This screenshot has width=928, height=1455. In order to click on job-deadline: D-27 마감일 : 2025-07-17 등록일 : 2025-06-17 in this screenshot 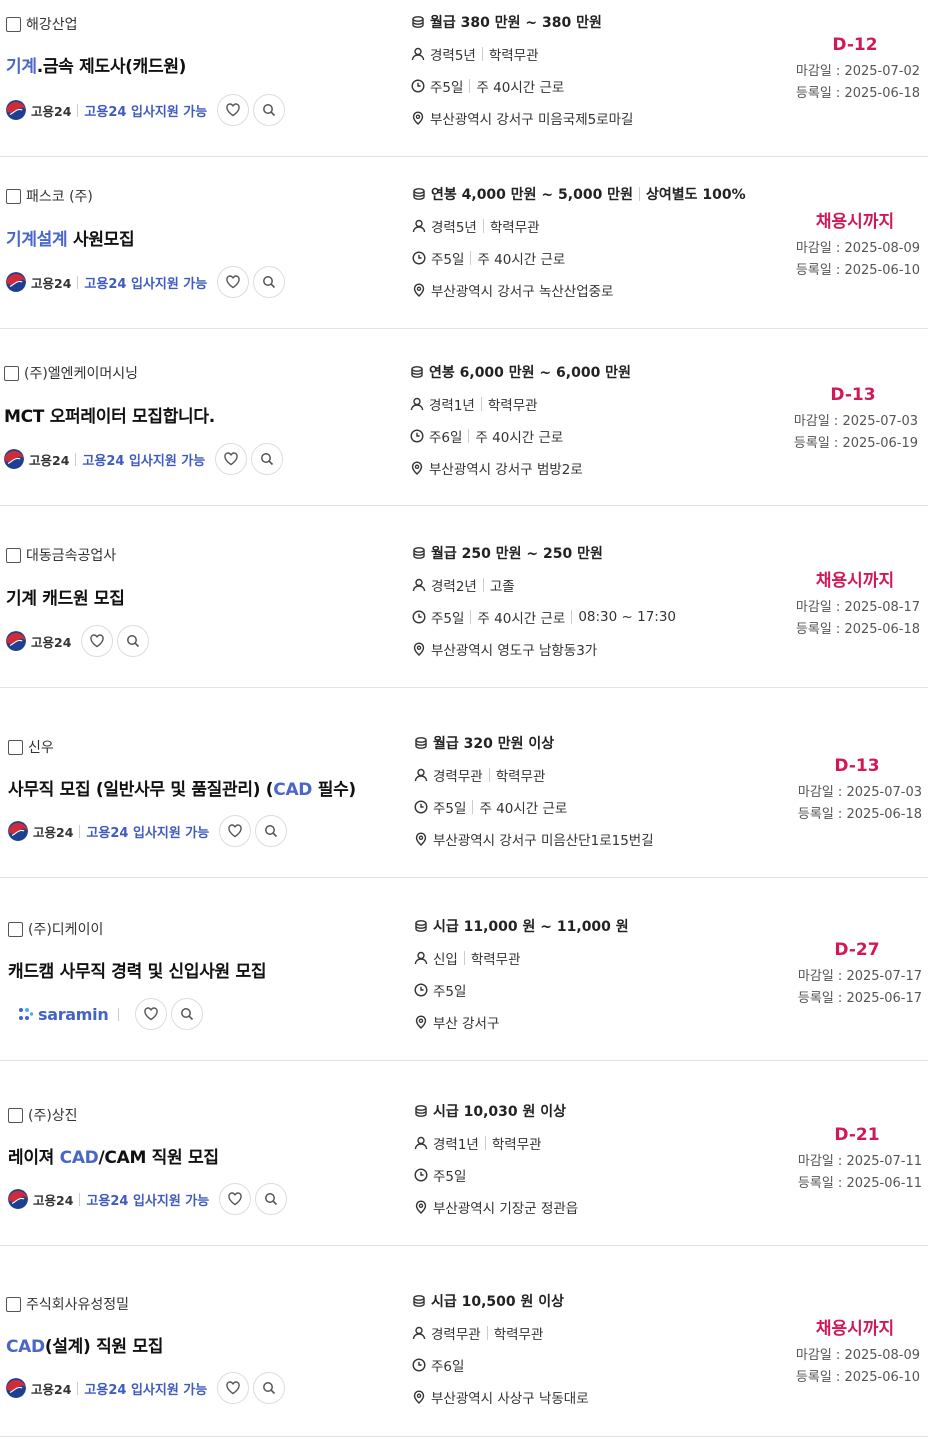, I will do `click(857, 975)`.